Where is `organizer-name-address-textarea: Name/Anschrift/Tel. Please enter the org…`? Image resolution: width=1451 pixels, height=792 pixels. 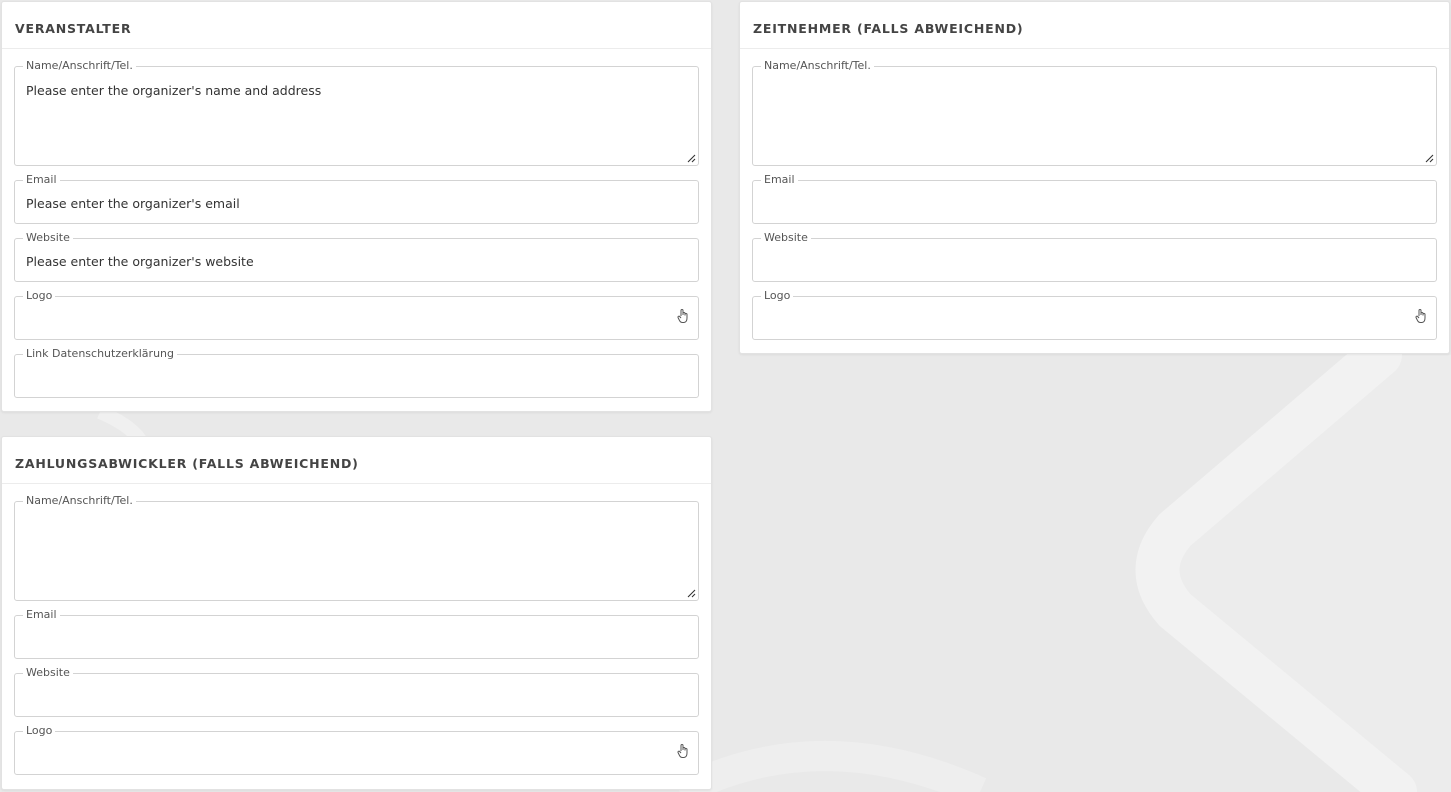 organizer-name-address-textarea: Name/Anschrift/Tel. Please enter the org… is located at coordinates (356, 112).